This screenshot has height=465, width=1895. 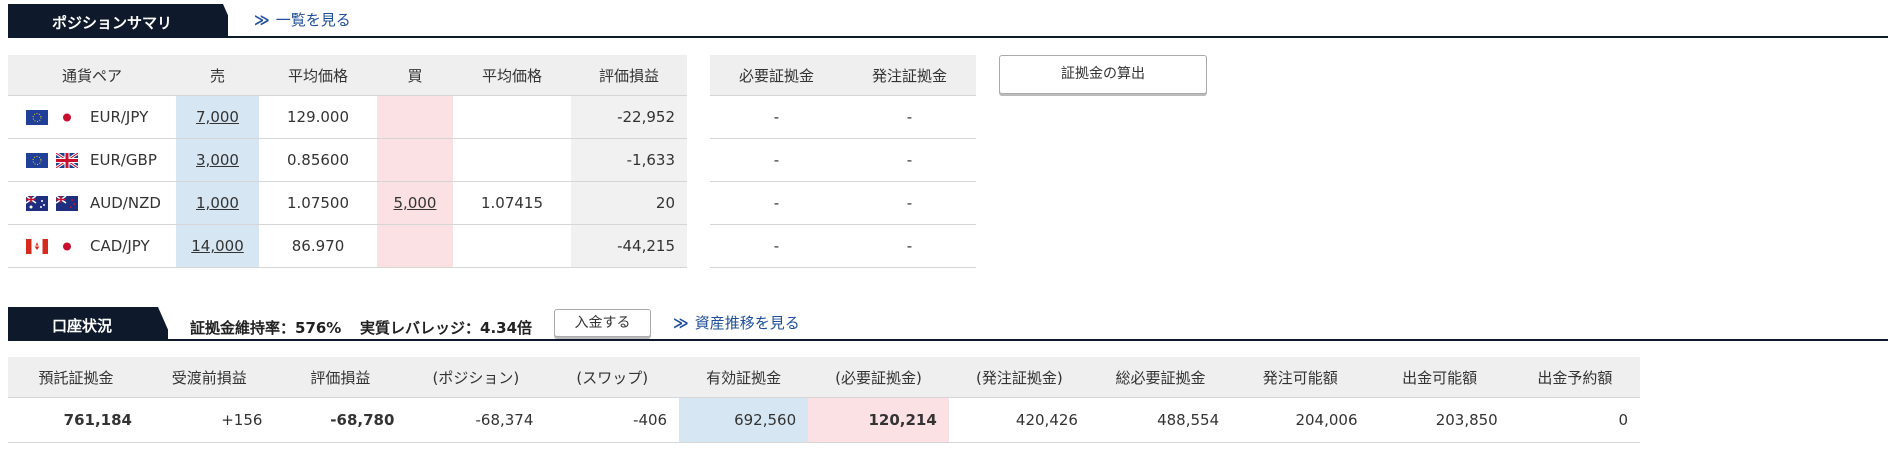 What do you see at coordinates (602, 323) in the screenshot?
I see `deposit-button: 入金する` at bounding box center [602, 323].